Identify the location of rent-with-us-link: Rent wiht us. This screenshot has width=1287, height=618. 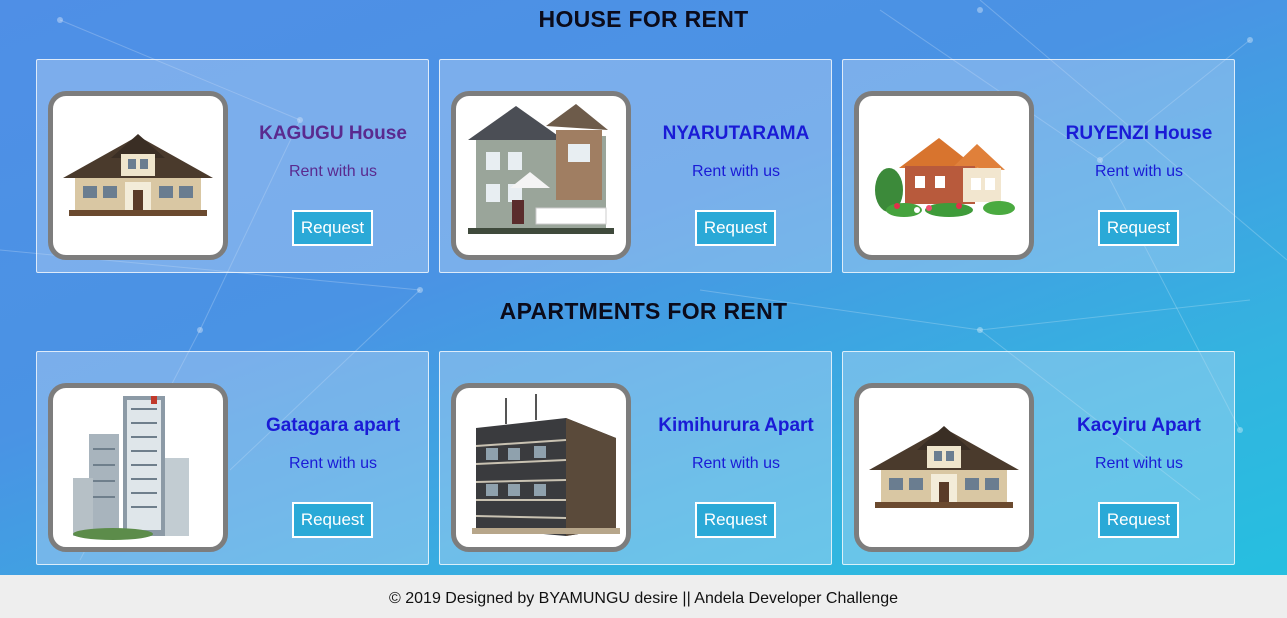
(1139, 464).